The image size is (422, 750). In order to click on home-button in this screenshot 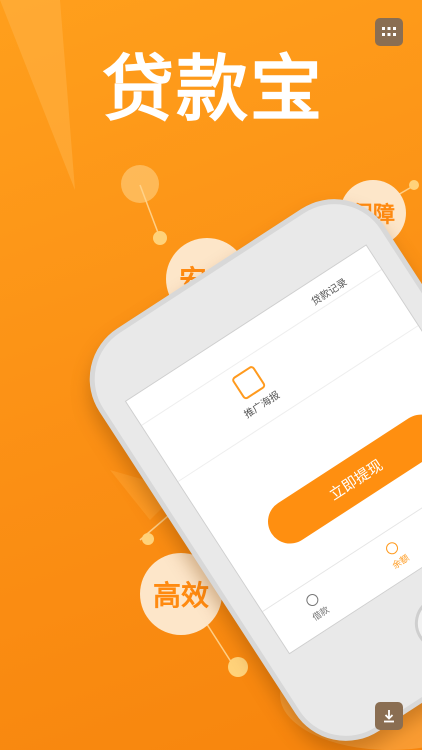, I will do `click(413, 623)`.